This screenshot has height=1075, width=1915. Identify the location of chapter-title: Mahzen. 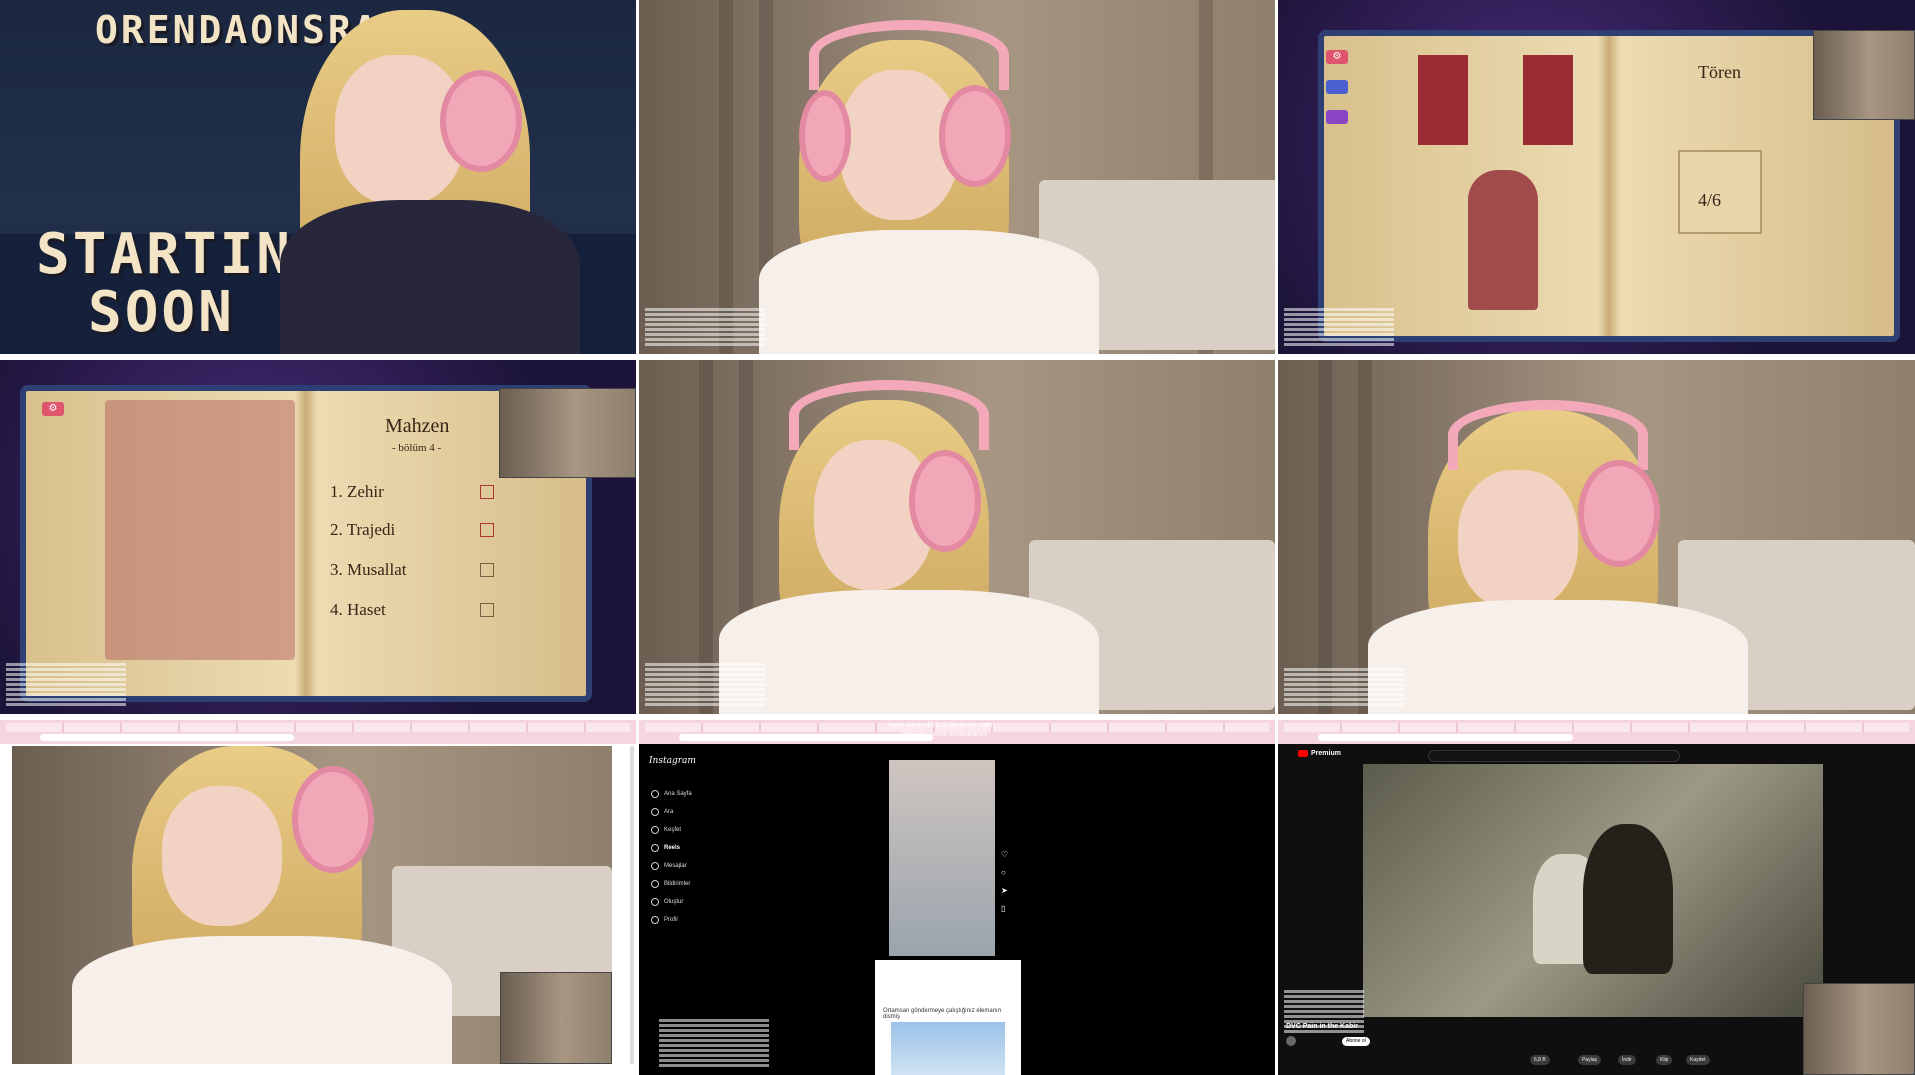
(417, 426).